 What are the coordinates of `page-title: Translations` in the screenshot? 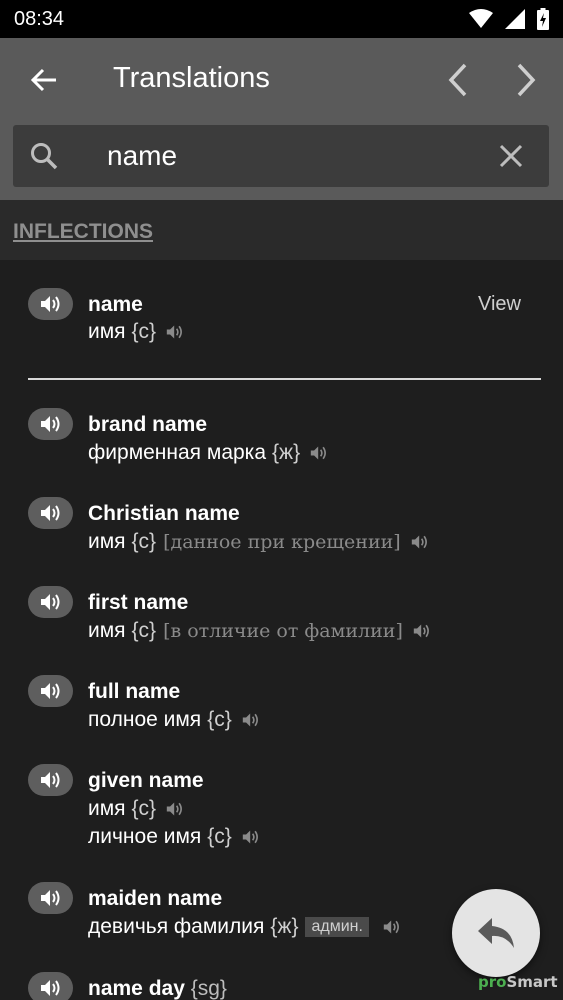 It's located at (191, 78).